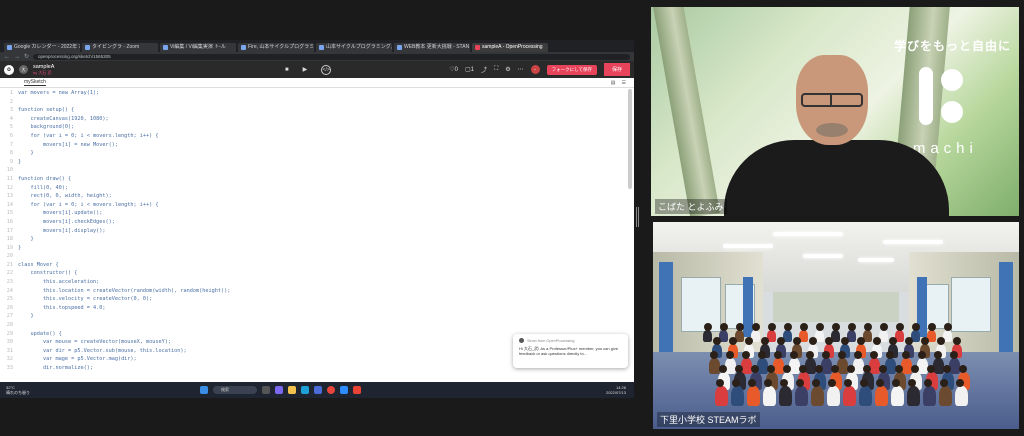 This screenshot has width=1024, height=436. What do you see at coordinates (318, 390) in the screenshot?
I see `store-icon` at bounding box center [318, 390].